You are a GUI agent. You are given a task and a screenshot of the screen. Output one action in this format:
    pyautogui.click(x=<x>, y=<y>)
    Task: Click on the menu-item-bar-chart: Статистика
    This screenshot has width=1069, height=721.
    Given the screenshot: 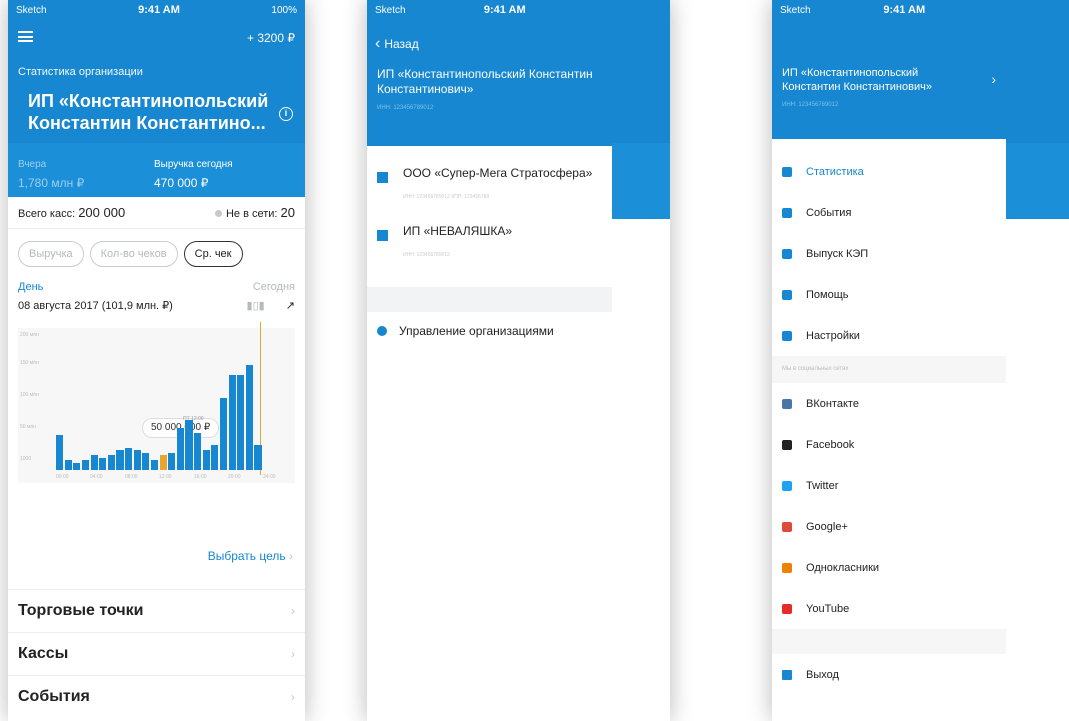 What is the action you would take?
    pyautogui.click(x=889, y=171)
    